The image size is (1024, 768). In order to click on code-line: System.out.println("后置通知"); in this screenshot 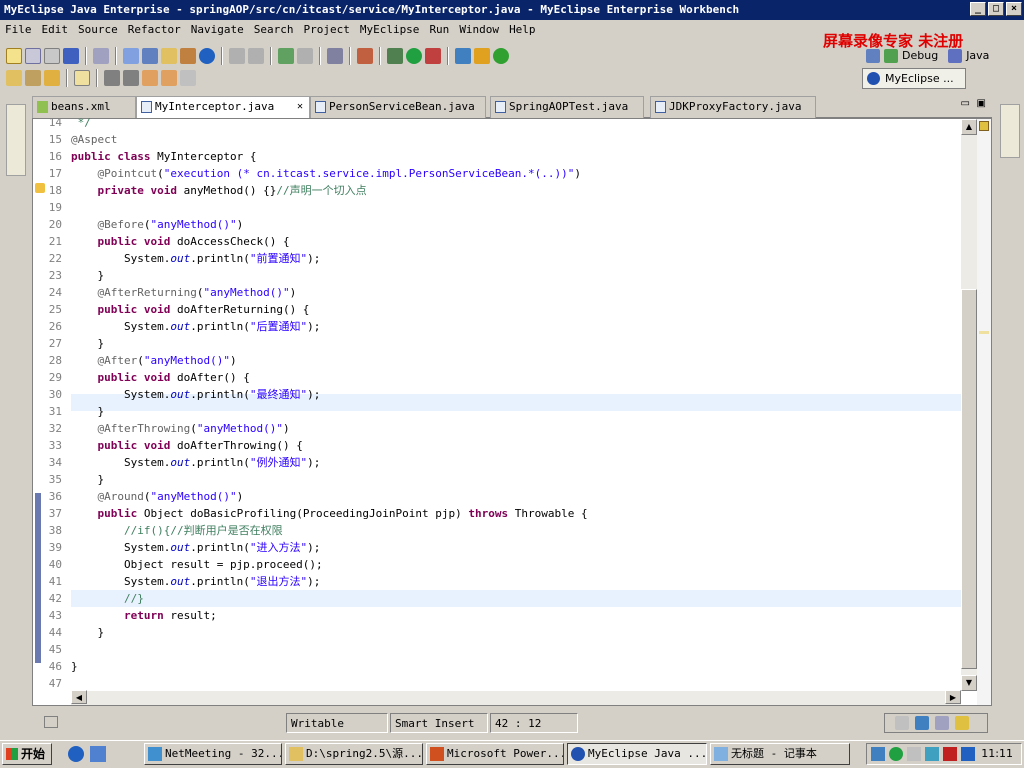, I will do `click(195, 326)`.